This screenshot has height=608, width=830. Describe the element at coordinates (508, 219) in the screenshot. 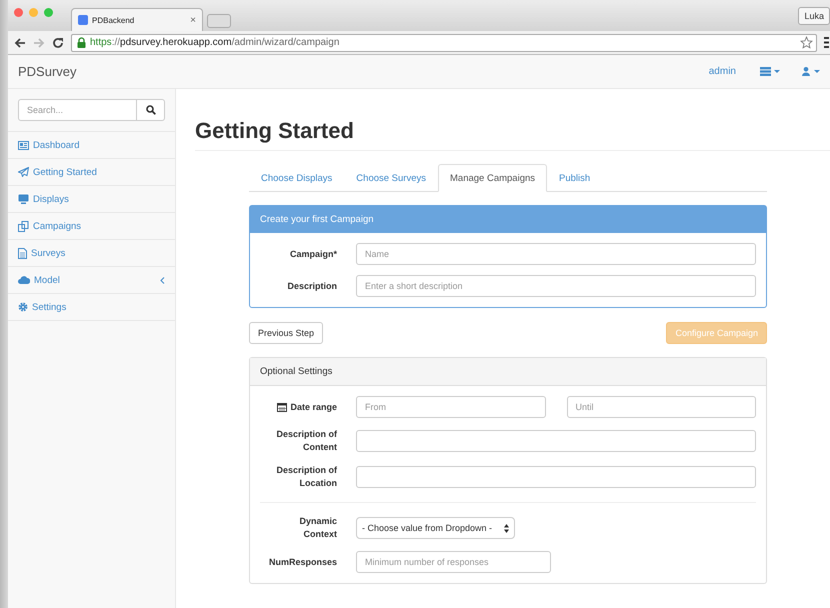

I see `panel-heading: Create your first Campaign` at that location.